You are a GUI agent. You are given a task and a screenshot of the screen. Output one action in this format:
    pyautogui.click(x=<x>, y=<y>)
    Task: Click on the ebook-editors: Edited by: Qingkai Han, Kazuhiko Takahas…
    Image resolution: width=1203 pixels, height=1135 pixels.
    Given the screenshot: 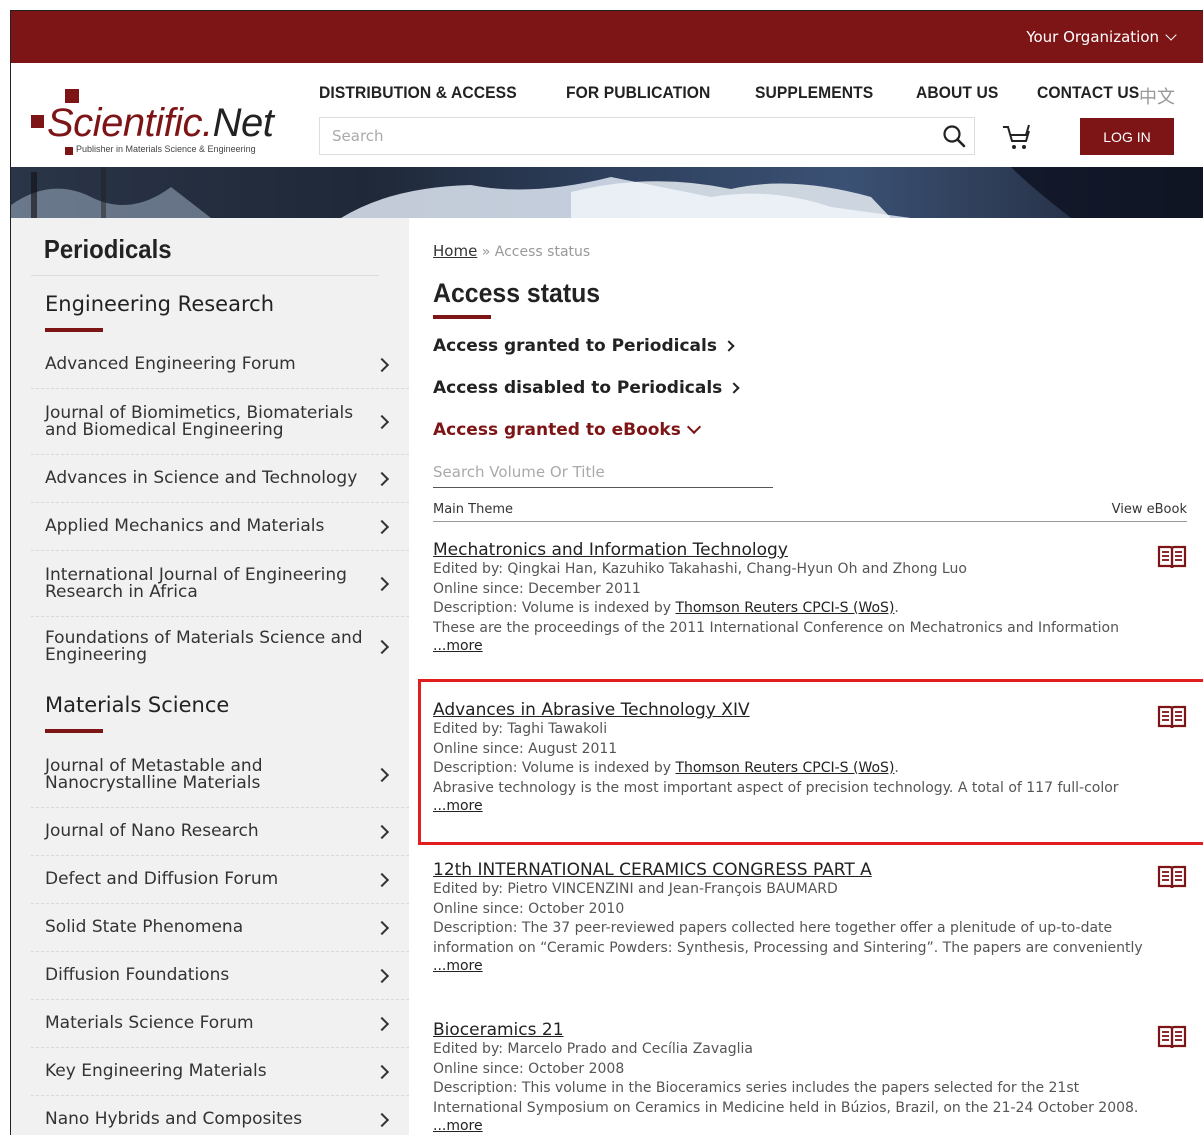 What is the action you would take?
    pyautogui.click(x=700, y=569)
    